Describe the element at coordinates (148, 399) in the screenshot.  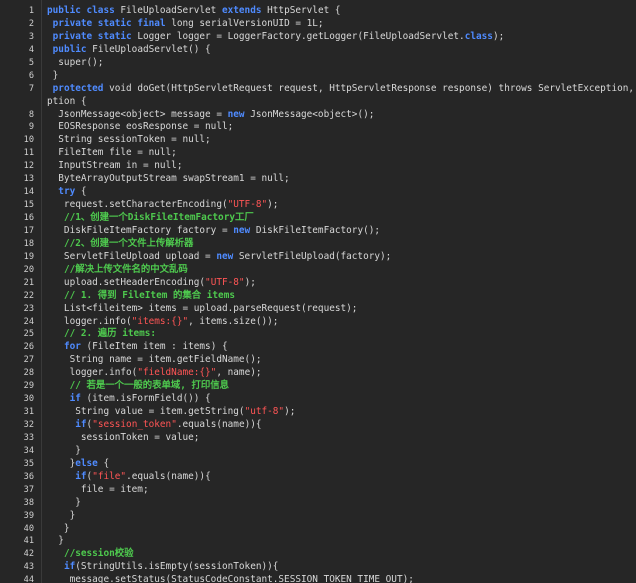
I see `code-token: (item.isFormField()) {` at that location.